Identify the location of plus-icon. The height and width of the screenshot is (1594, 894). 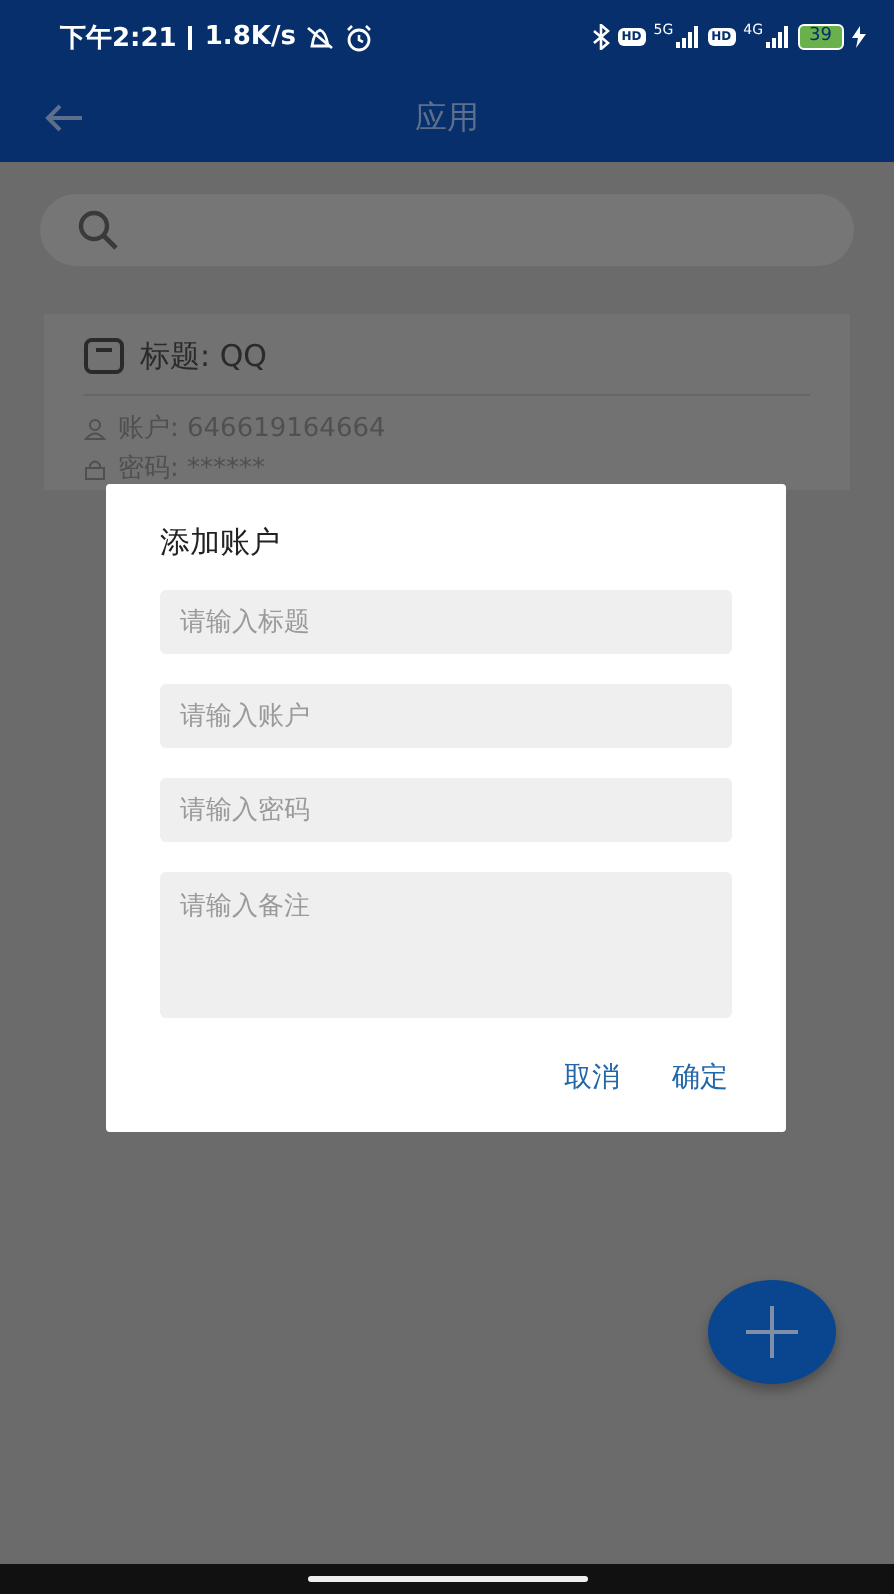
(772, 1332).